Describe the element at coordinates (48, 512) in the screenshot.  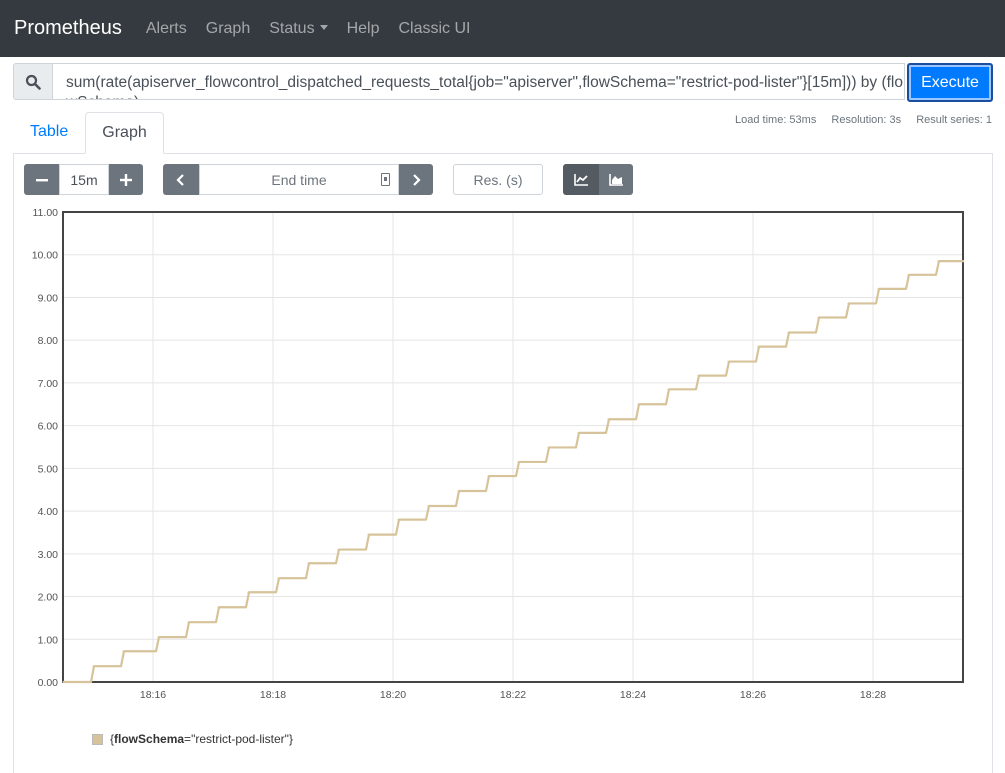
I see `y-tick-label: 4.00` at that location.